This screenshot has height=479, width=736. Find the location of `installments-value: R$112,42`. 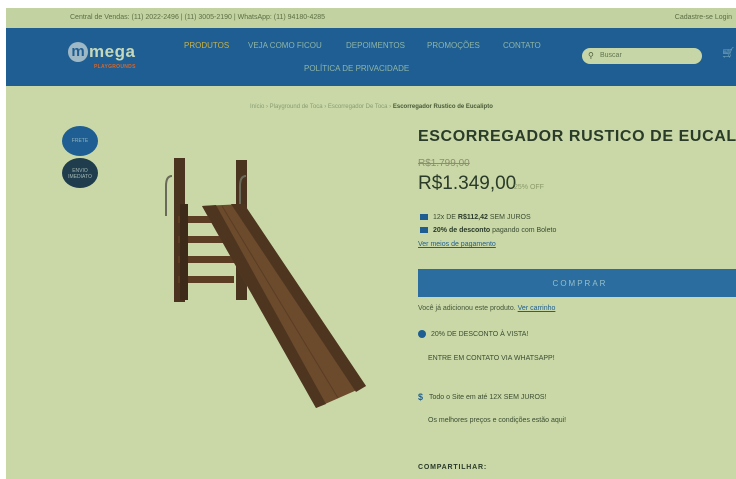

installments-value: R$112,42 is located at coordinates (472, 217).